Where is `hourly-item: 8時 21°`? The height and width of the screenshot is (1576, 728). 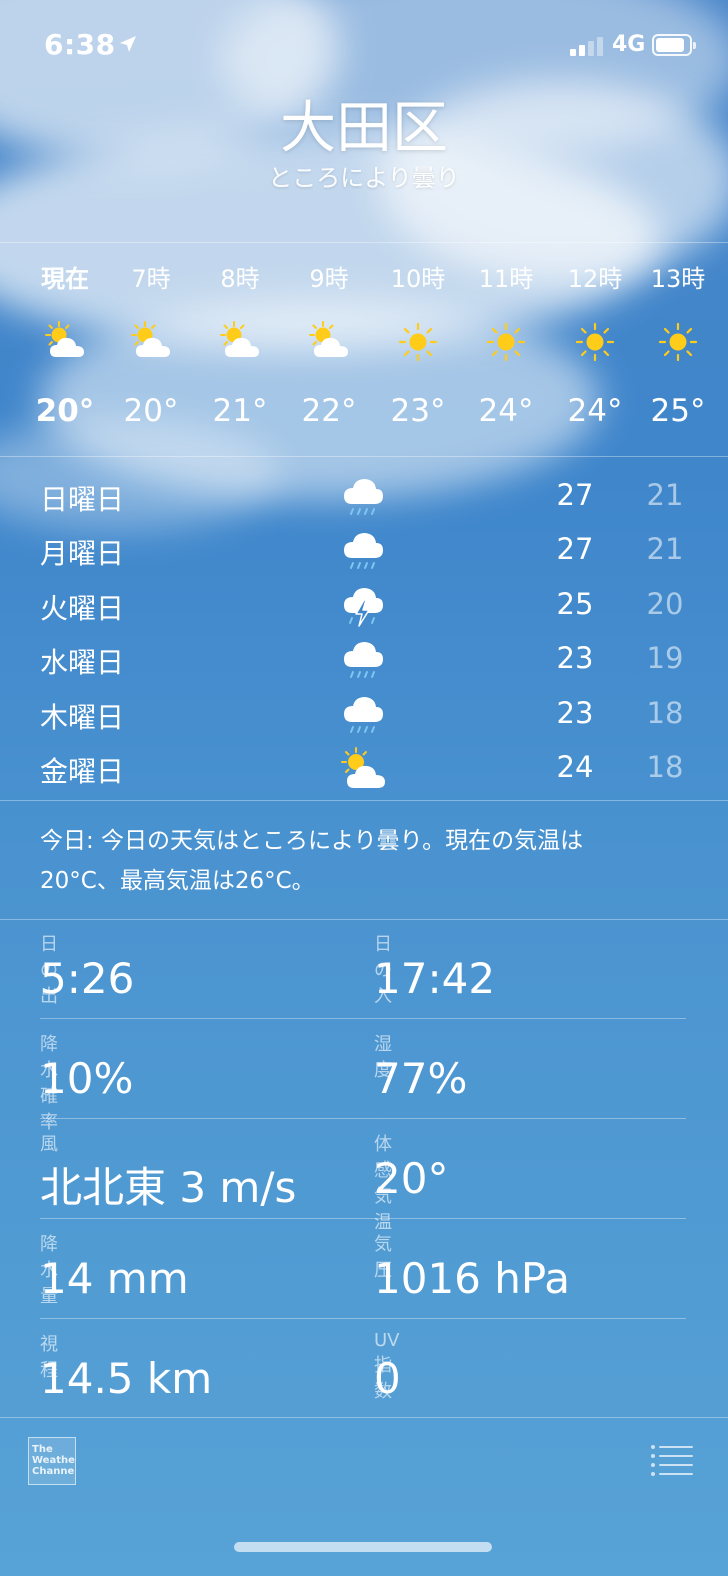 hourly-item: 8時 21° is located at coordinates (240, 350).